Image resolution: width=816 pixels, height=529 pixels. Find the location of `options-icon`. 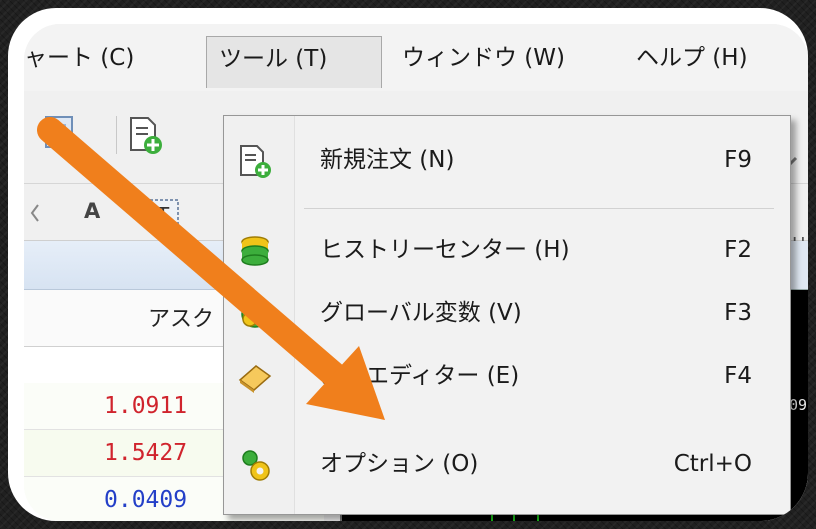

options-icon is located at coordinates (256, 465).